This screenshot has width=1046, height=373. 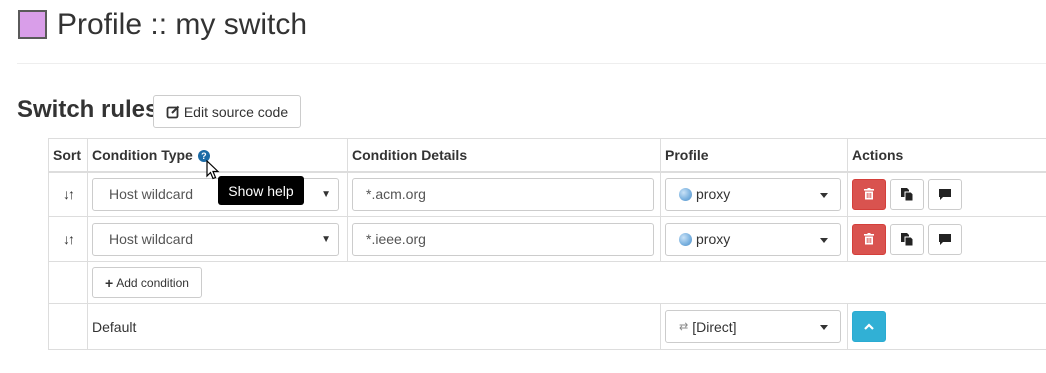 What do you see at coordinates (236, 111) in the screenshot?
I see `edit-source-code-label: Edit source code` at bounding box center [236, 111].